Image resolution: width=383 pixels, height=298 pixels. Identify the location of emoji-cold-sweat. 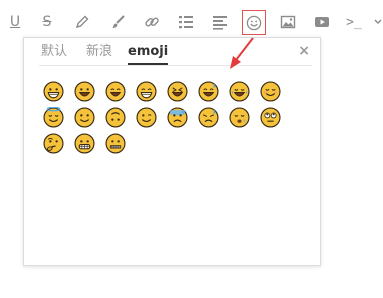
(177, 117).